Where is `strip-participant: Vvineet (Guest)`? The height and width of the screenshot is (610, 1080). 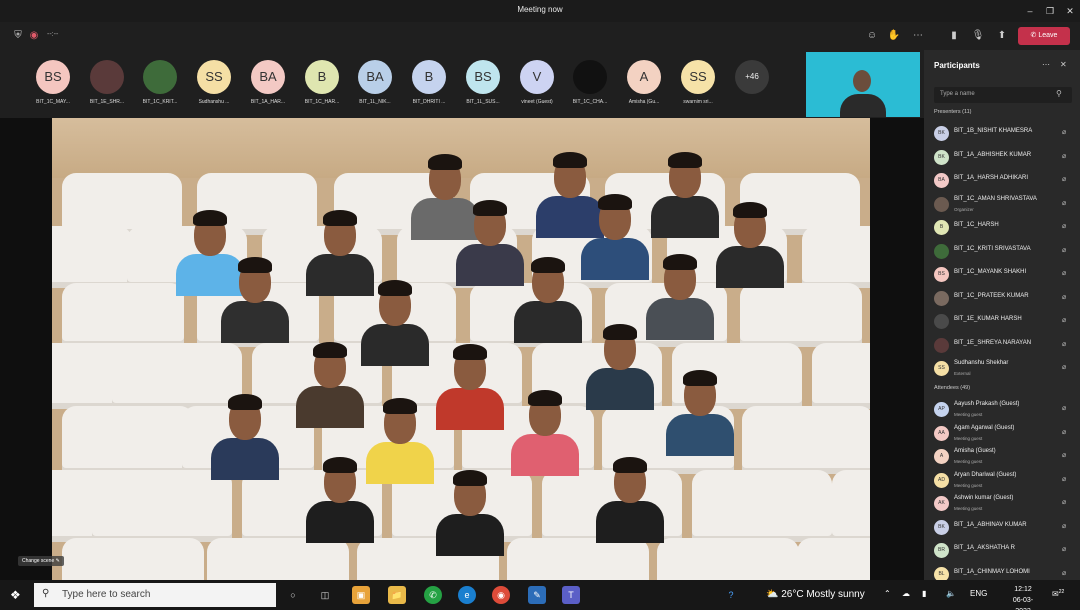
strip-participant: Vvineet (Guest) is located at coordinates (537, 87).